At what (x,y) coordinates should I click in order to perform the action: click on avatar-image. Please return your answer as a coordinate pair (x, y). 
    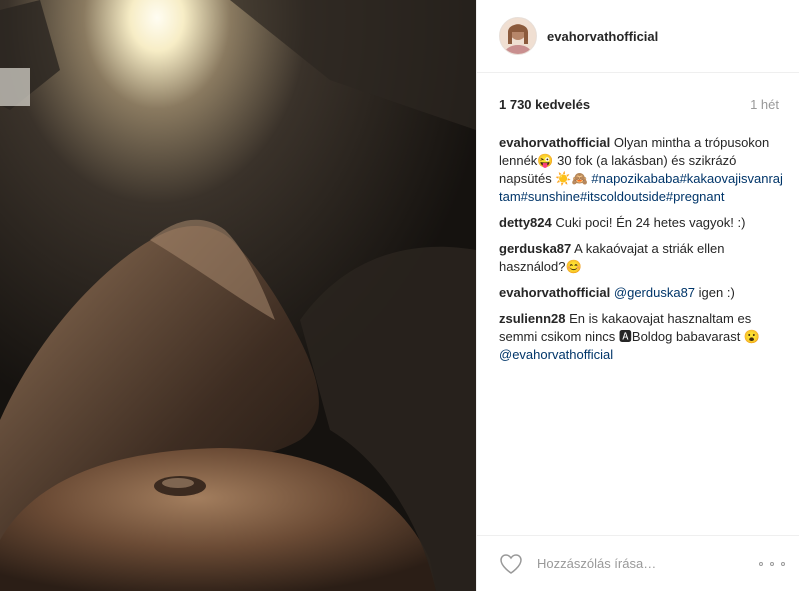
    Looking at the image, I should click on (518, 36).